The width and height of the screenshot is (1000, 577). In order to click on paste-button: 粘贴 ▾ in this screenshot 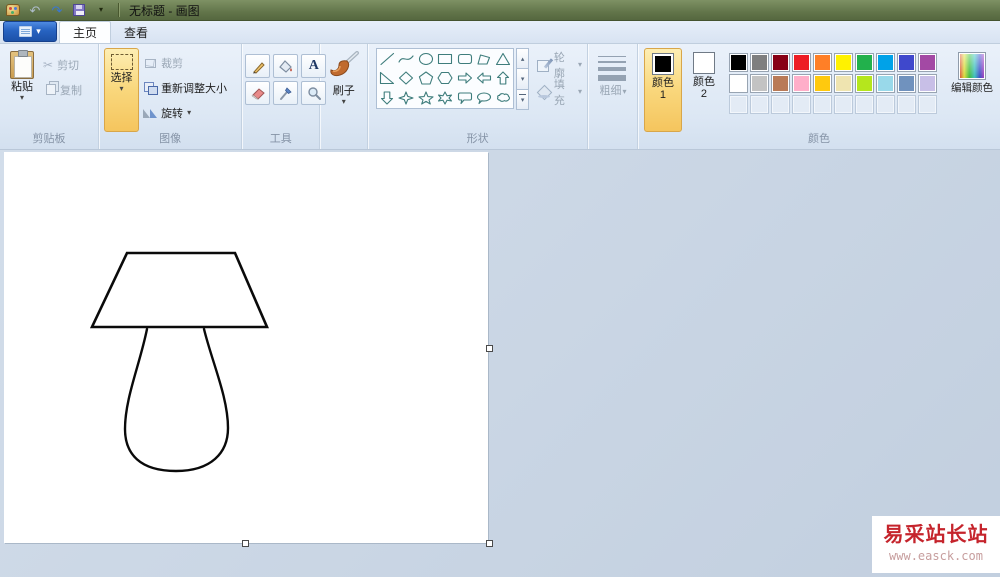, I will do `click(22, 90)`.